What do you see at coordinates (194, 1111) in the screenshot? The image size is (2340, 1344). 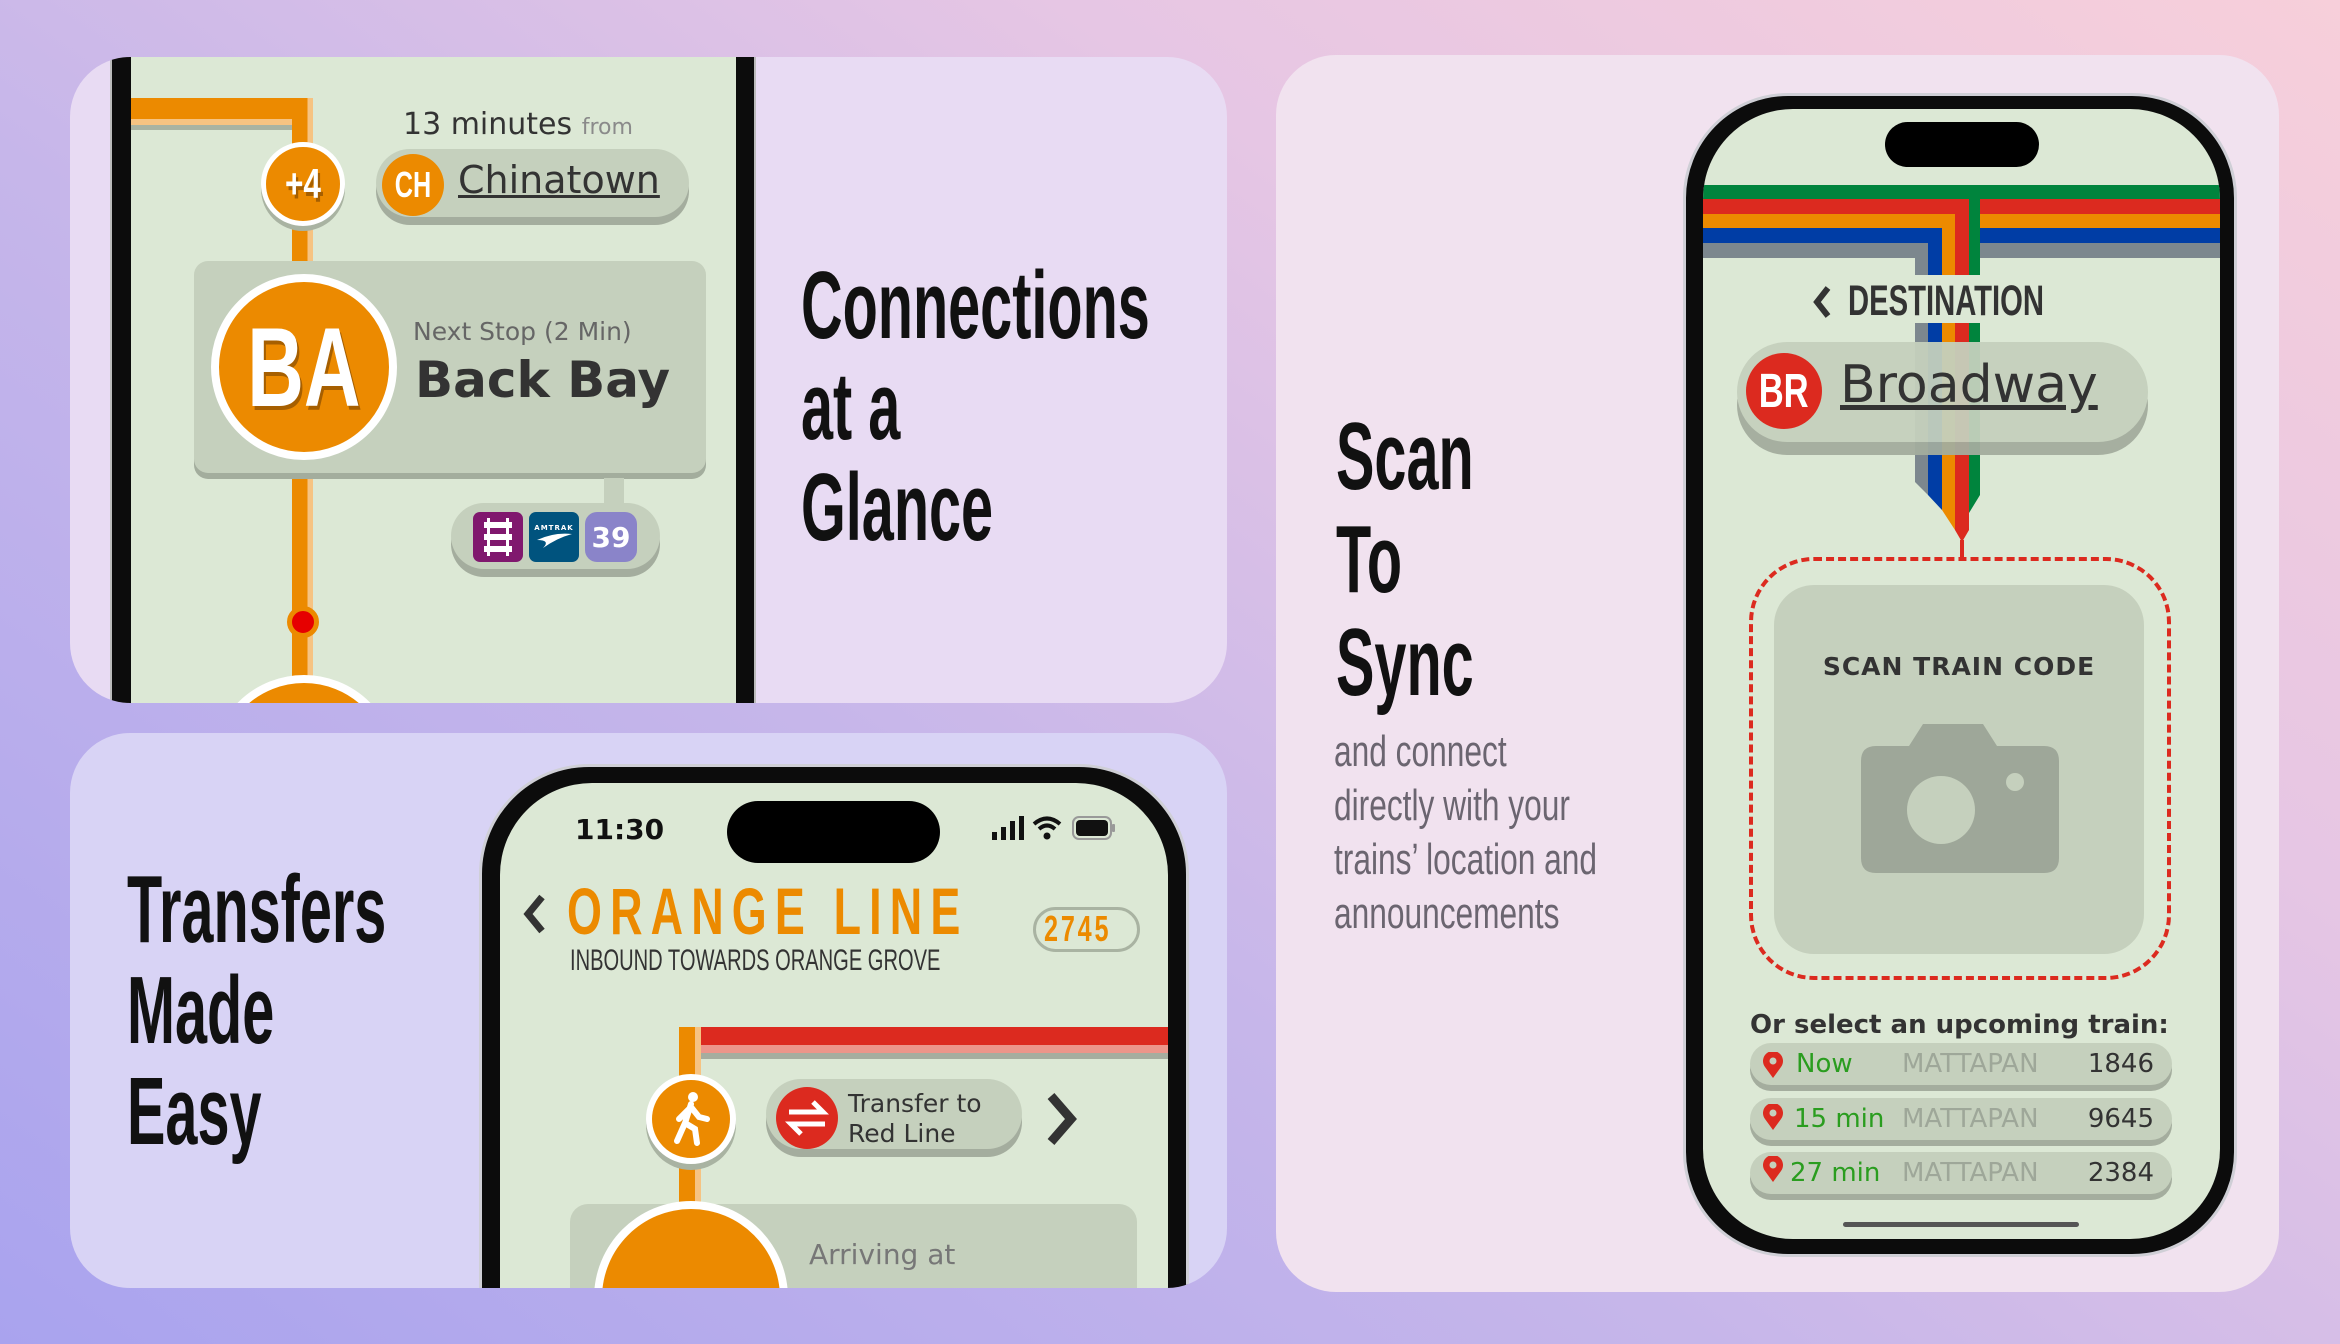 I see `headline-line: Easy` at bounding box center [194, 1111].